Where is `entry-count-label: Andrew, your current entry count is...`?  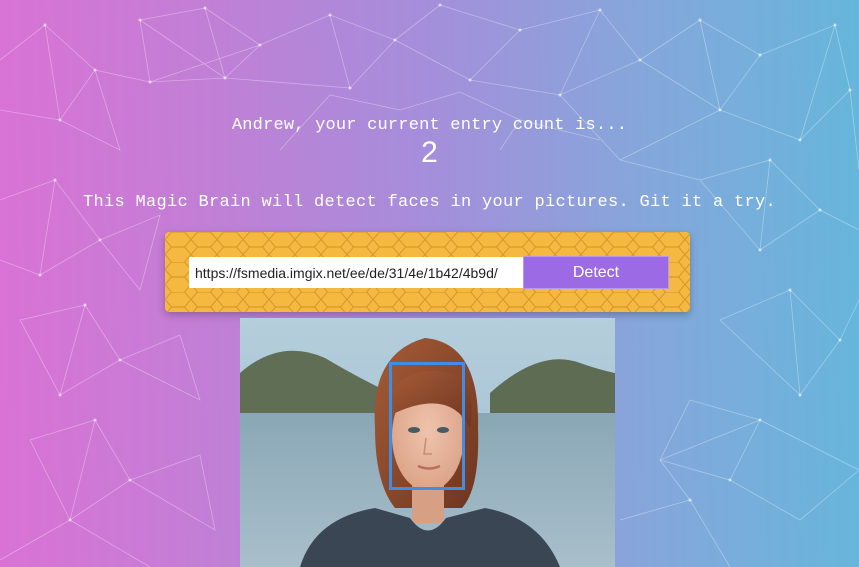
entry-count-label: Andrew, your current entry count is... is located at coordinates (429, 125).